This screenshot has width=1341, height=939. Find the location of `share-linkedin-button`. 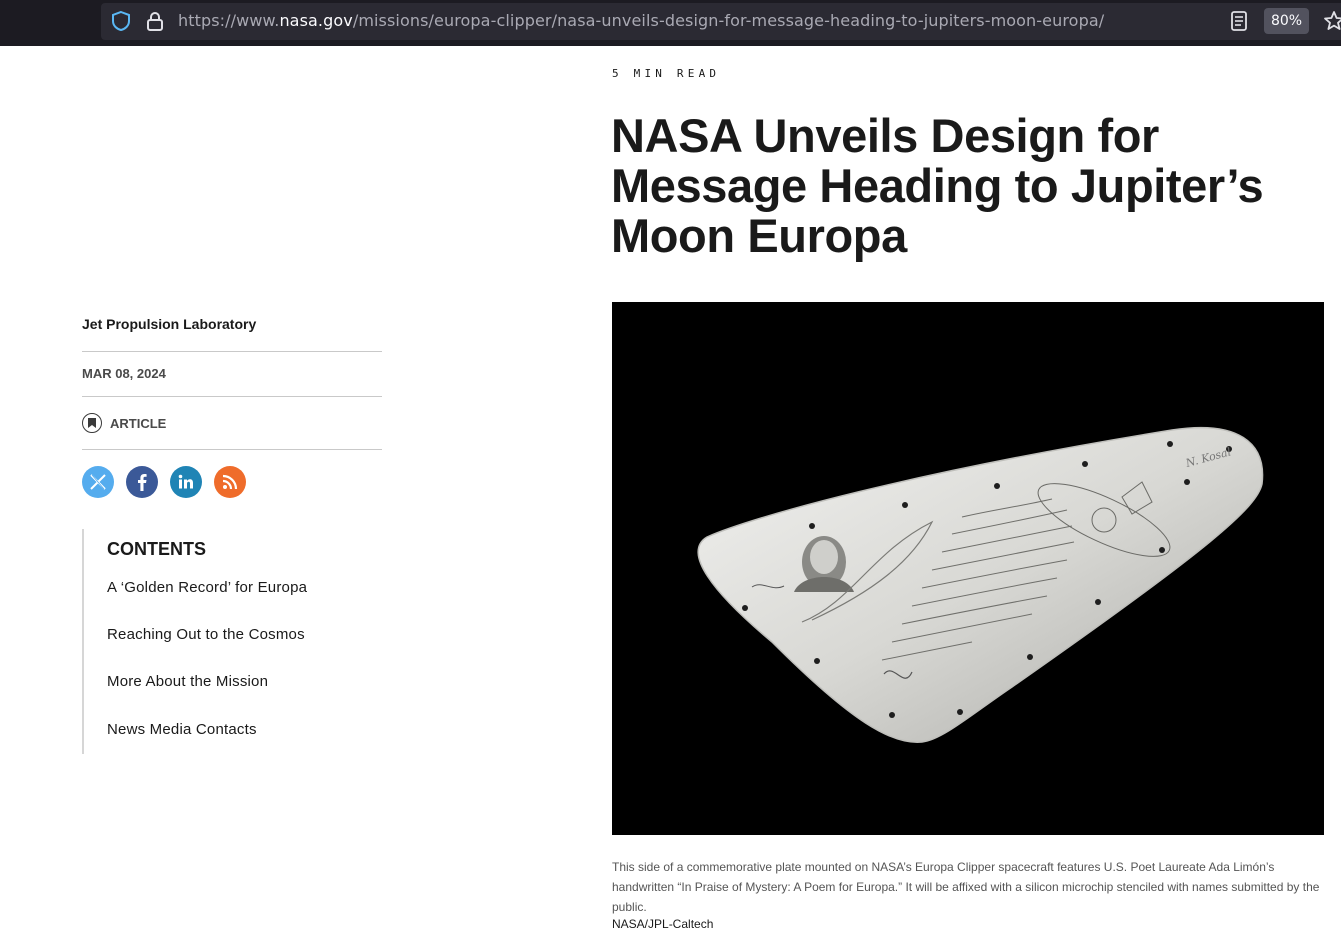

share-linkedin-button is located at coordinates (186, 482).